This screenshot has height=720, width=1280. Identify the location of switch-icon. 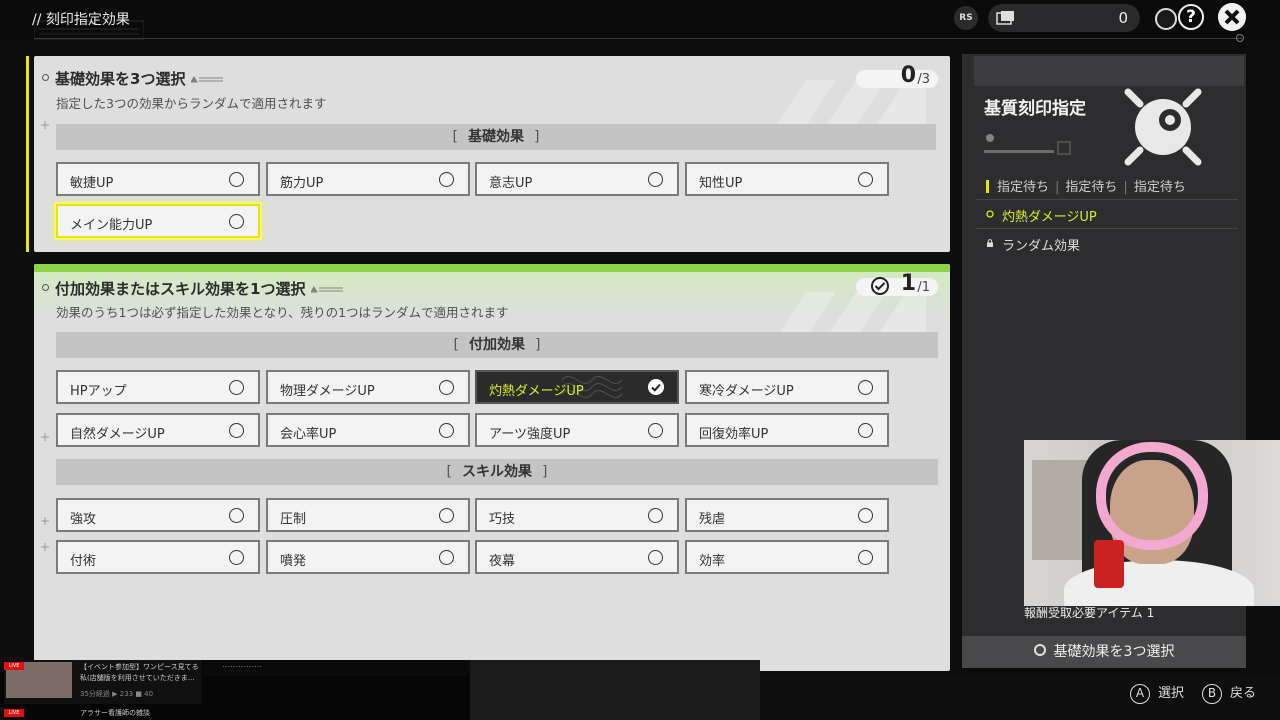
(1166, 19).